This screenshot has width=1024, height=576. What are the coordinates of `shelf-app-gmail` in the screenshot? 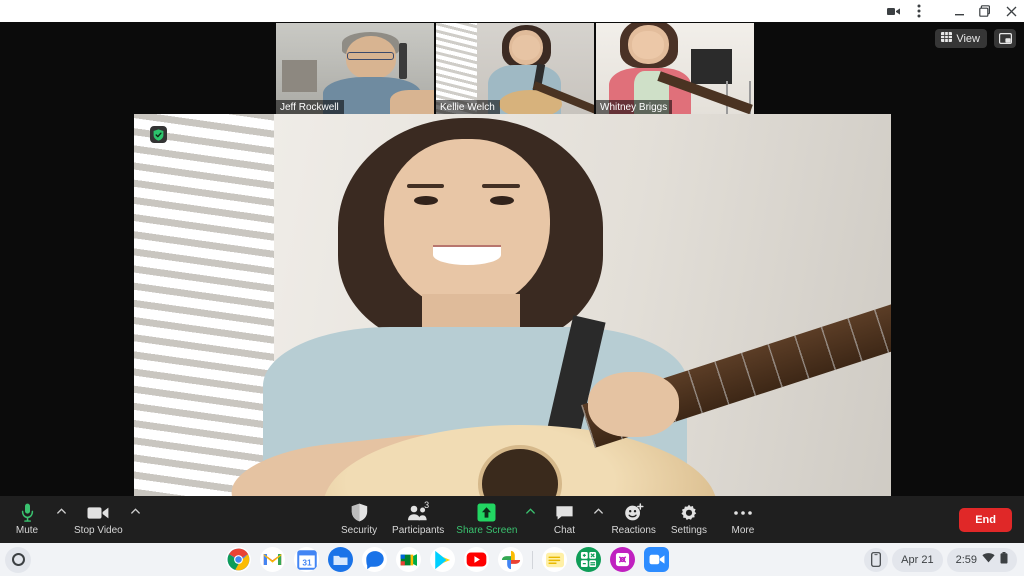 It's located at (273, 559).